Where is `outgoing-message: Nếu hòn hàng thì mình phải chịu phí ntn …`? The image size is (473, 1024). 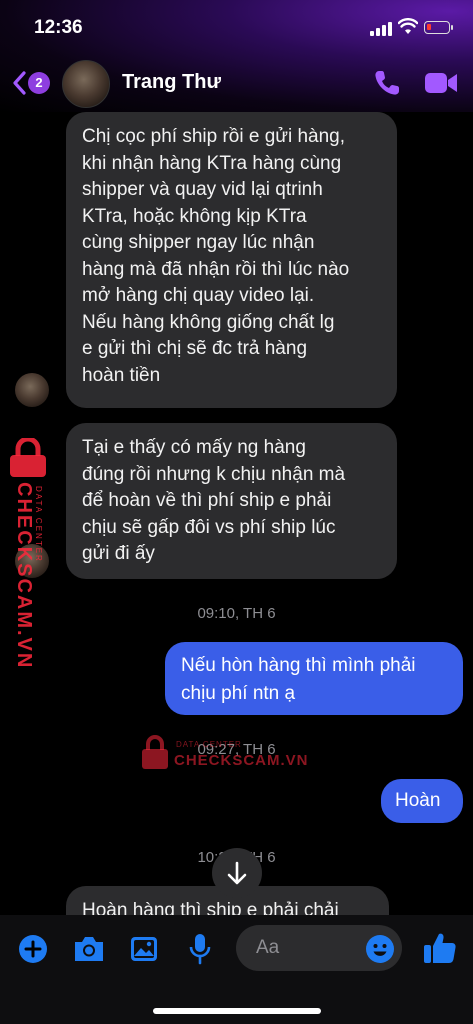
outgoing-message: Nếu hòn hàng thì mình phải chịu phí ntn … is located at coordinates (314, 678).